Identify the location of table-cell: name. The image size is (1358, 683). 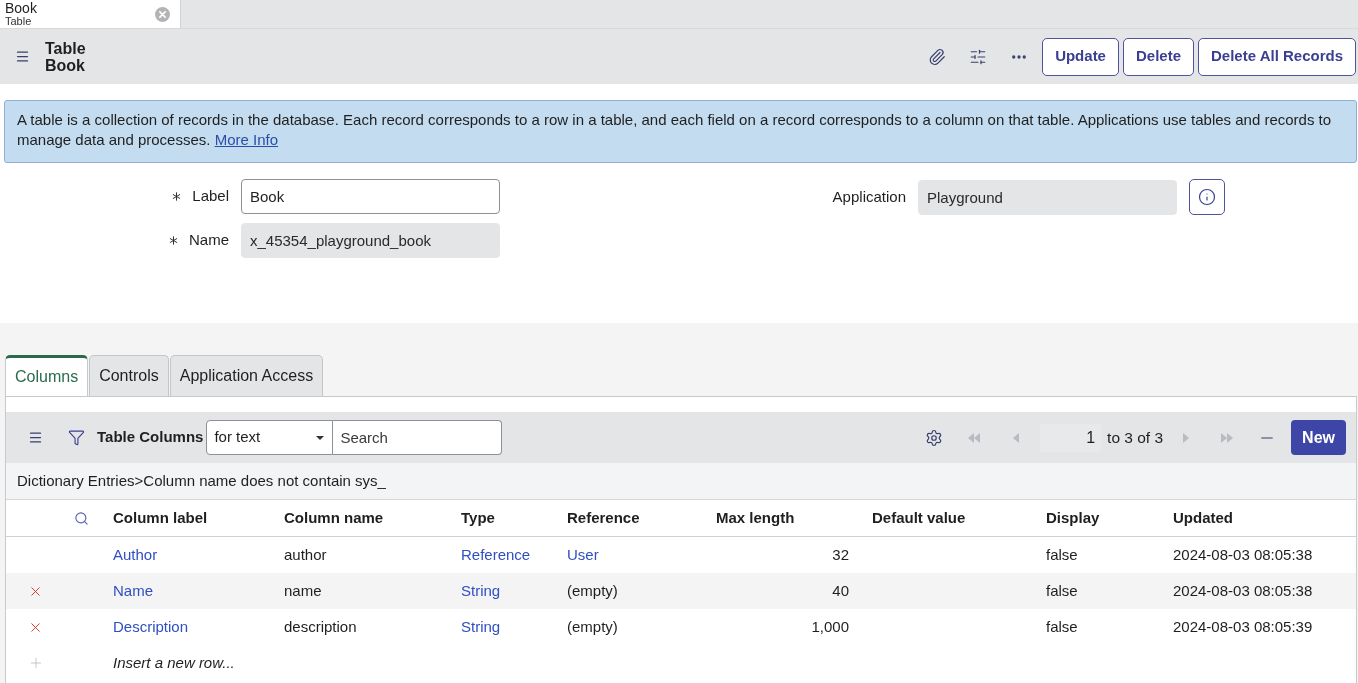
(303, 590).